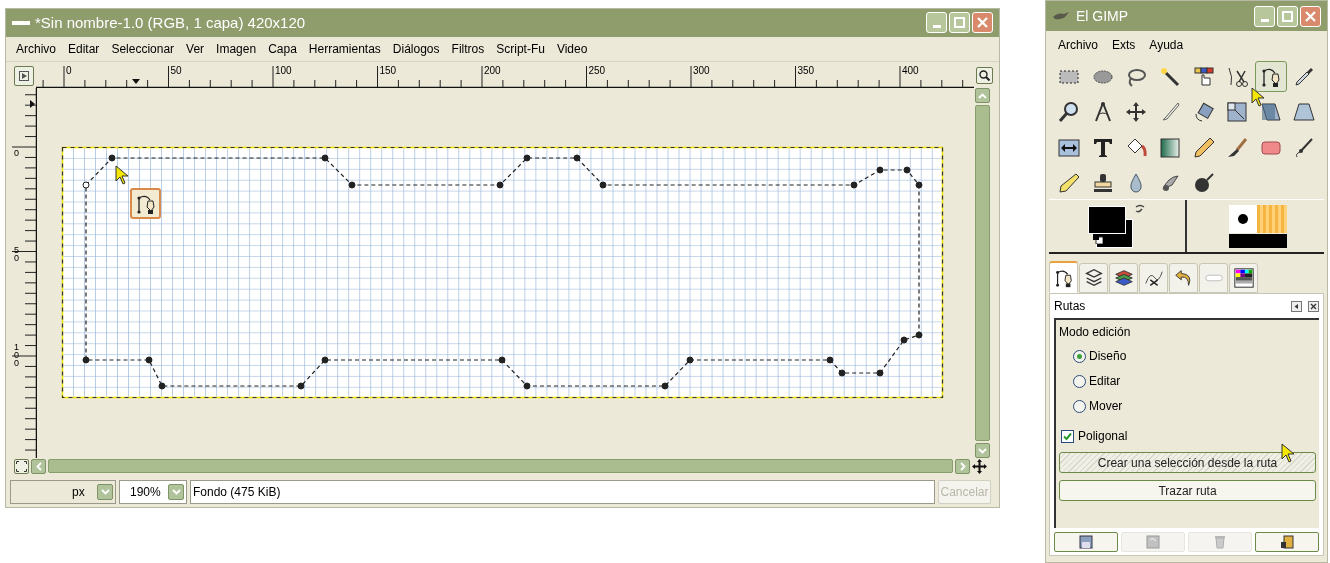 The width and height of the screenshot is (1330, 563). What do you see at coordinates (282, 49) in the screenshot?
I see `menu-item: Capa` at bounding box center [282, 49].